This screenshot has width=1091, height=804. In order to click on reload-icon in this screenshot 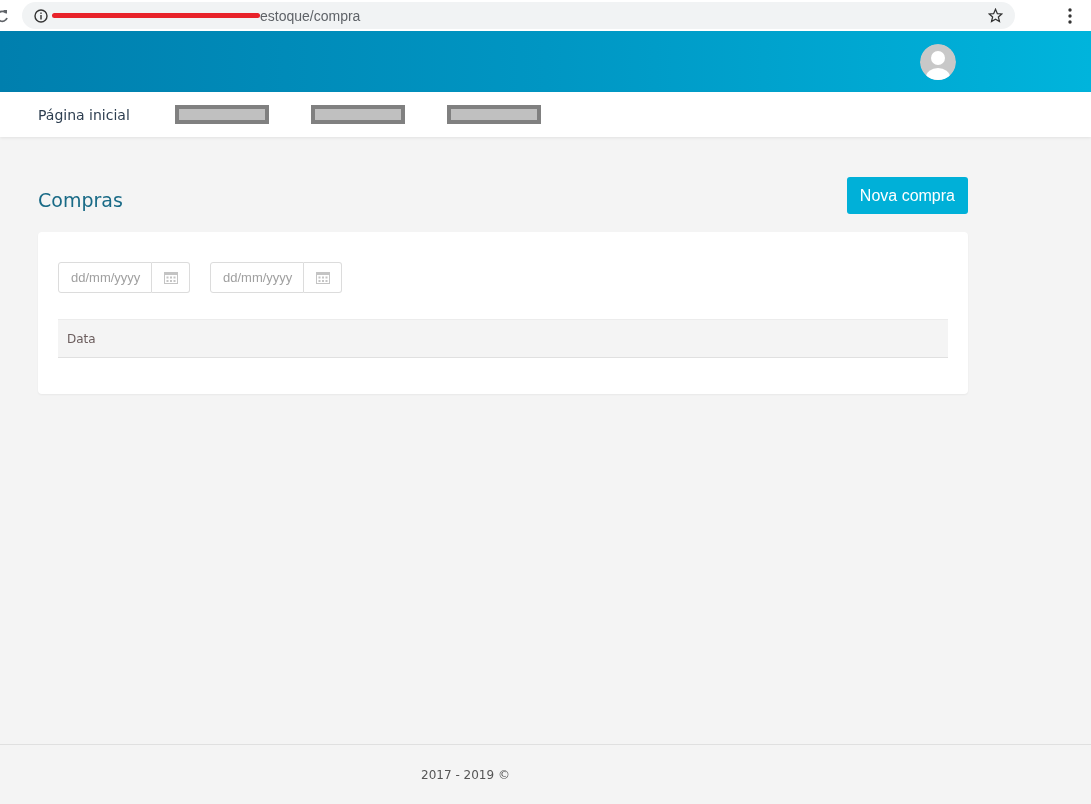, I will do `click(4, 15)`.